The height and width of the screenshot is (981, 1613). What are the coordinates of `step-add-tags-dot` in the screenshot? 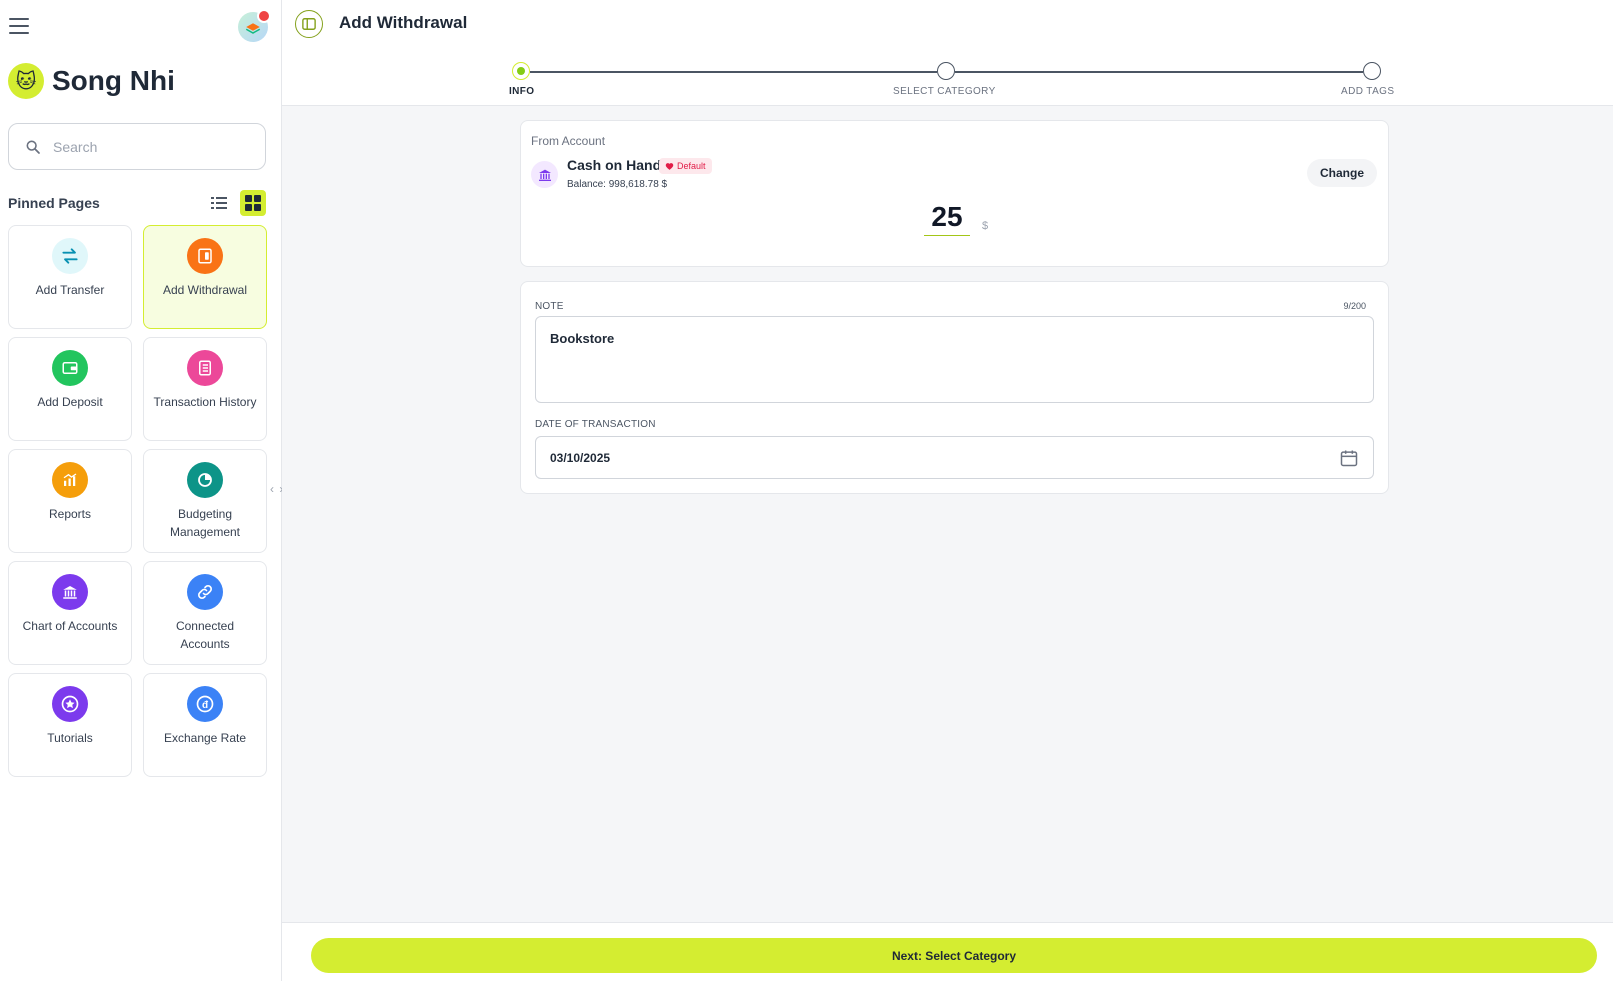 It's located at (1372, 71).